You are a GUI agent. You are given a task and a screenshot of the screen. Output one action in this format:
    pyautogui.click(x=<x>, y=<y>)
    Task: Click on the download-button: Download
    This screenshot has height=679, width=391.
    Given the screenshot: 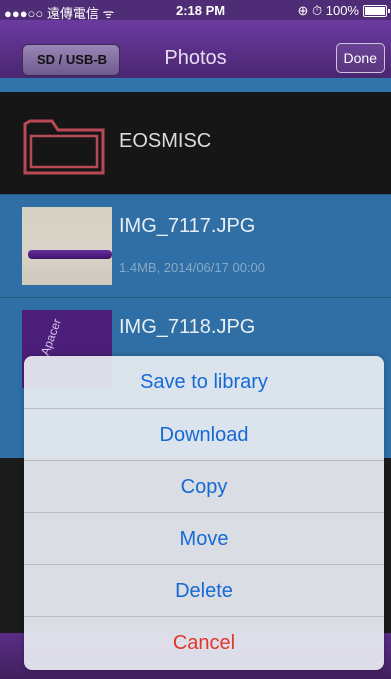 What is the action you would take?
    pyautogui.click(x=204, y=434)
    